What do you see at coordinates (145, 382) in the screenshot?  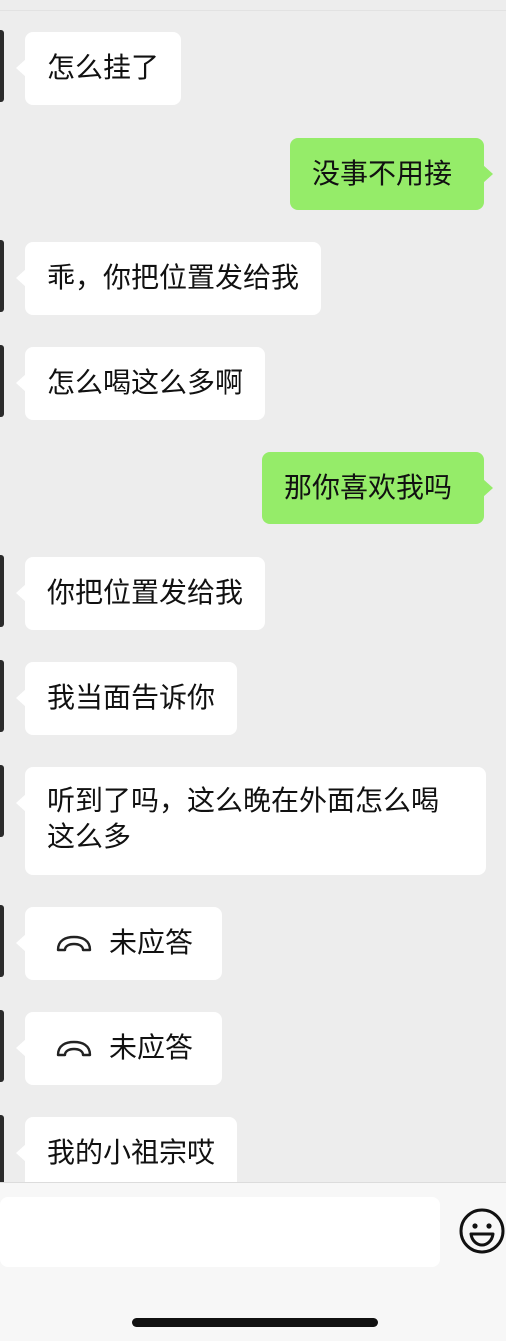 I see `message-text: 怎么喝这么多啊` at bounding box center [145, 382].